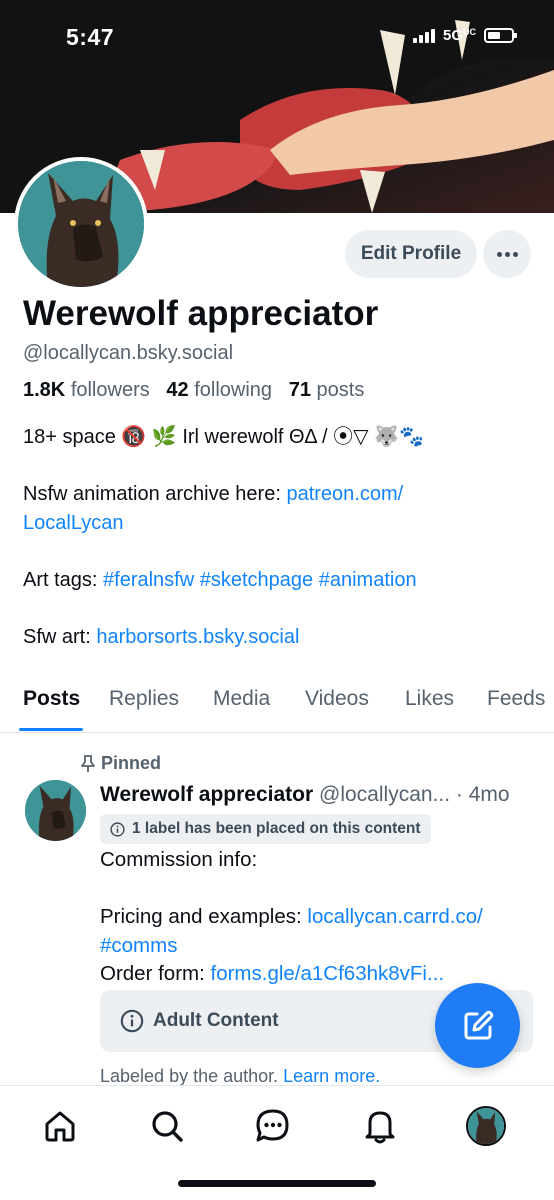 The width and height of the screenshot is (554, 1200). I want to click on home-icon, so click(60, 1126).